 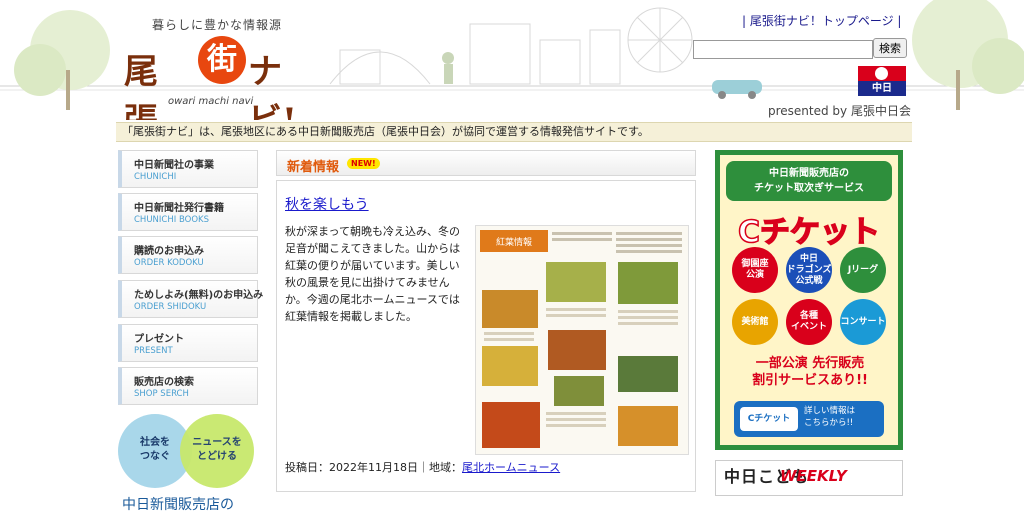 I want to click on sidebar-item-chunichi: 中日新聞社の事業 CHUNICHI, so click(x=188, y=169).